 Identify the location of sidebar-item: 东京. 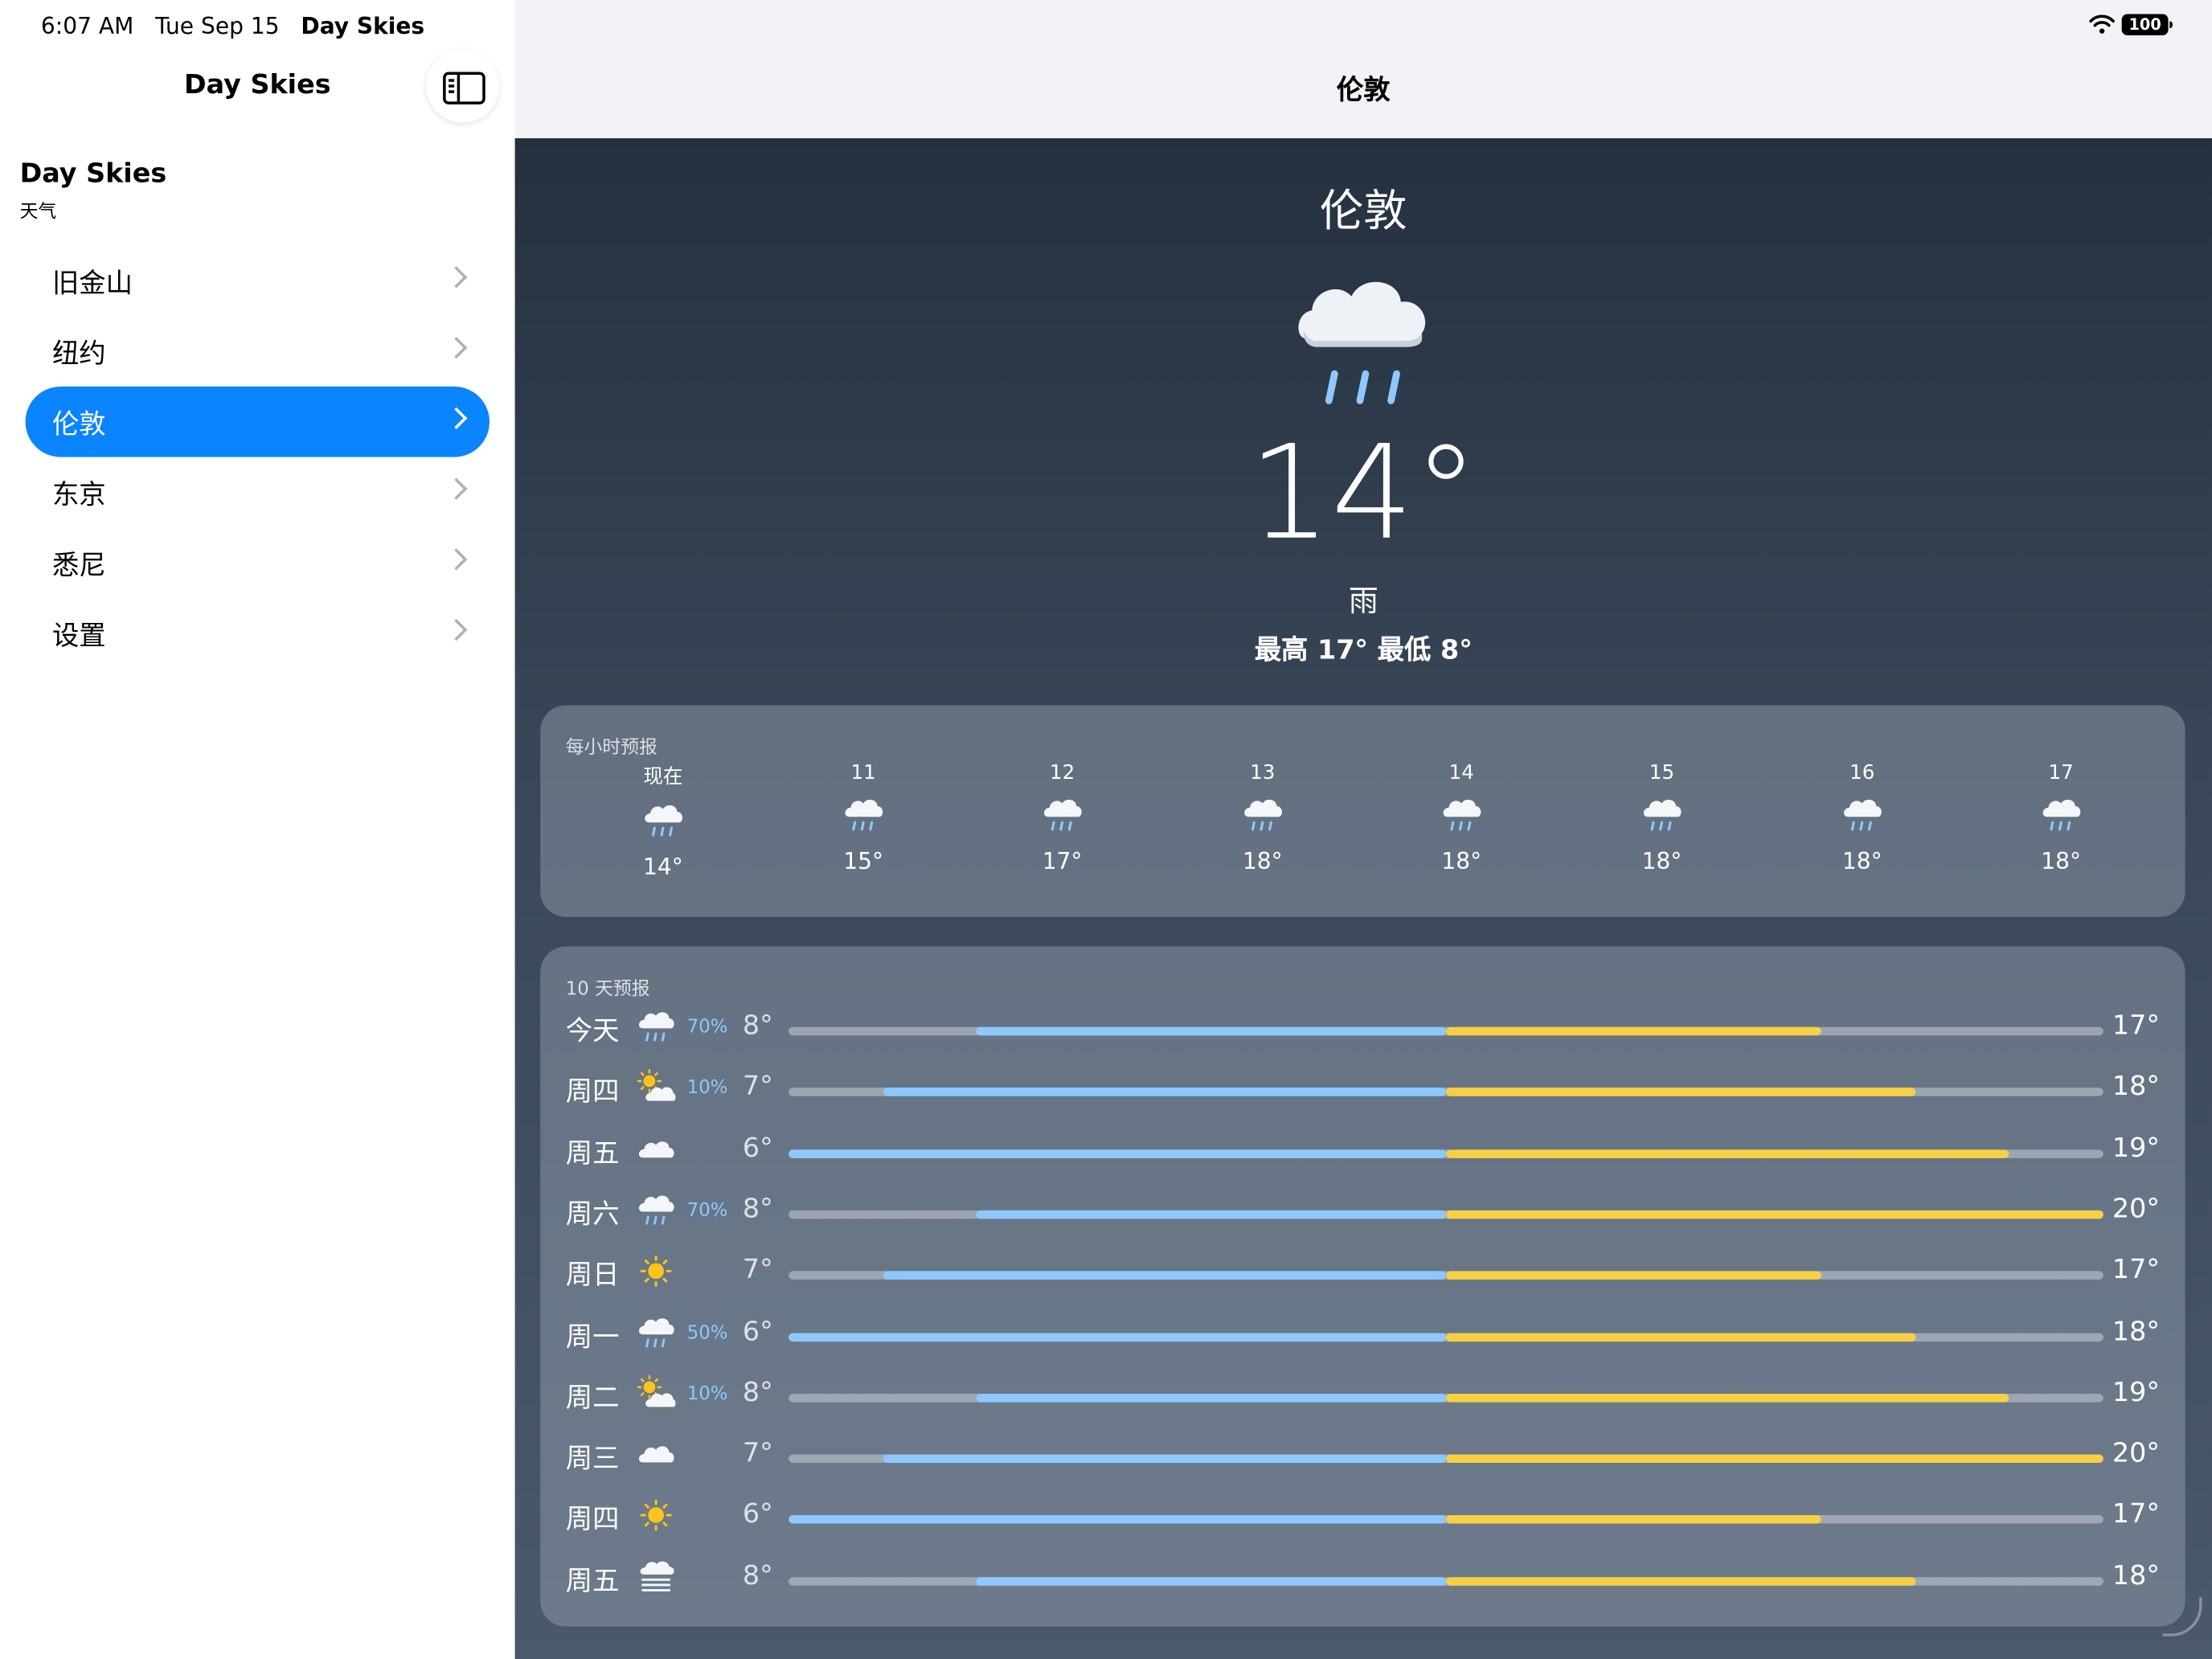
(258, 492).